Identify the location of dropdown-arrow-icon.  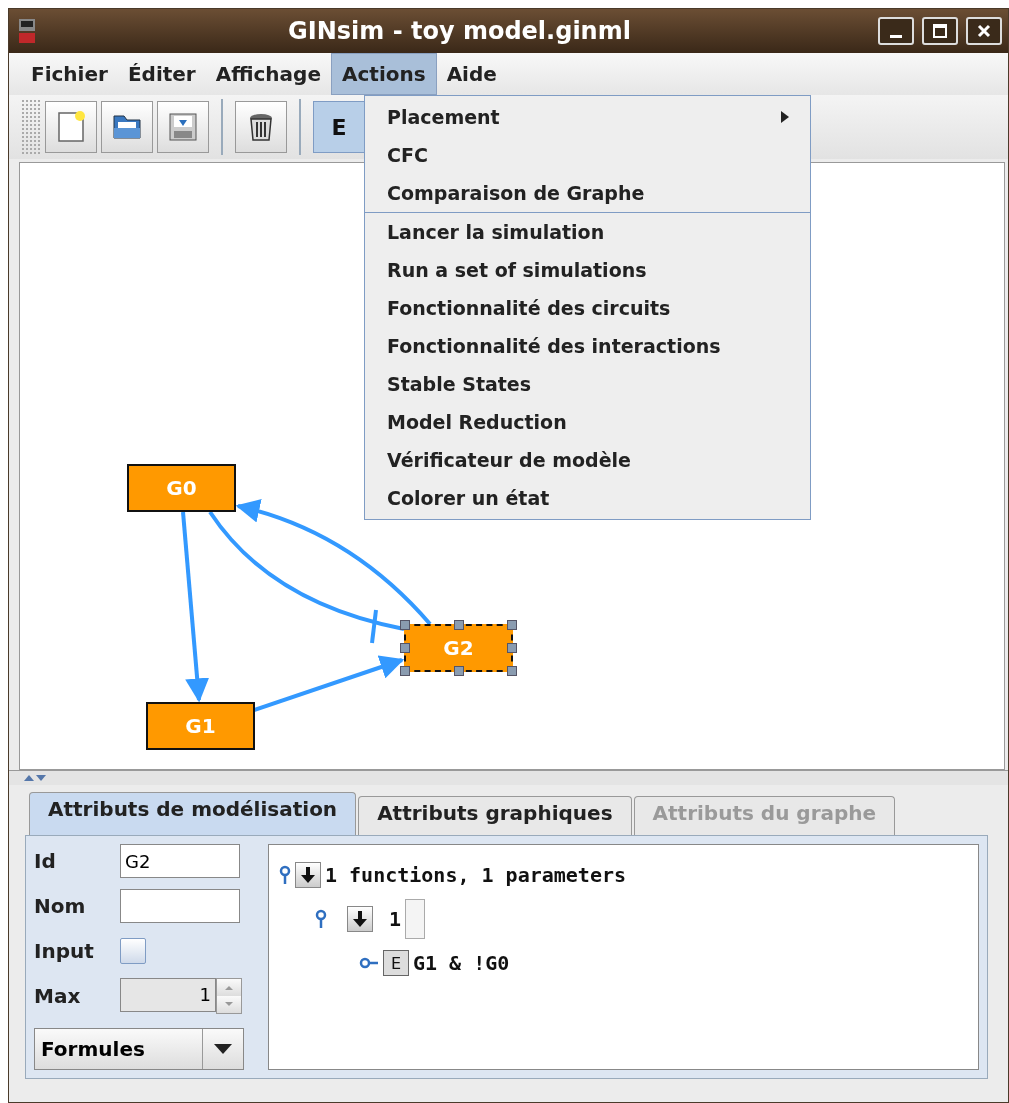
(223, 1048).